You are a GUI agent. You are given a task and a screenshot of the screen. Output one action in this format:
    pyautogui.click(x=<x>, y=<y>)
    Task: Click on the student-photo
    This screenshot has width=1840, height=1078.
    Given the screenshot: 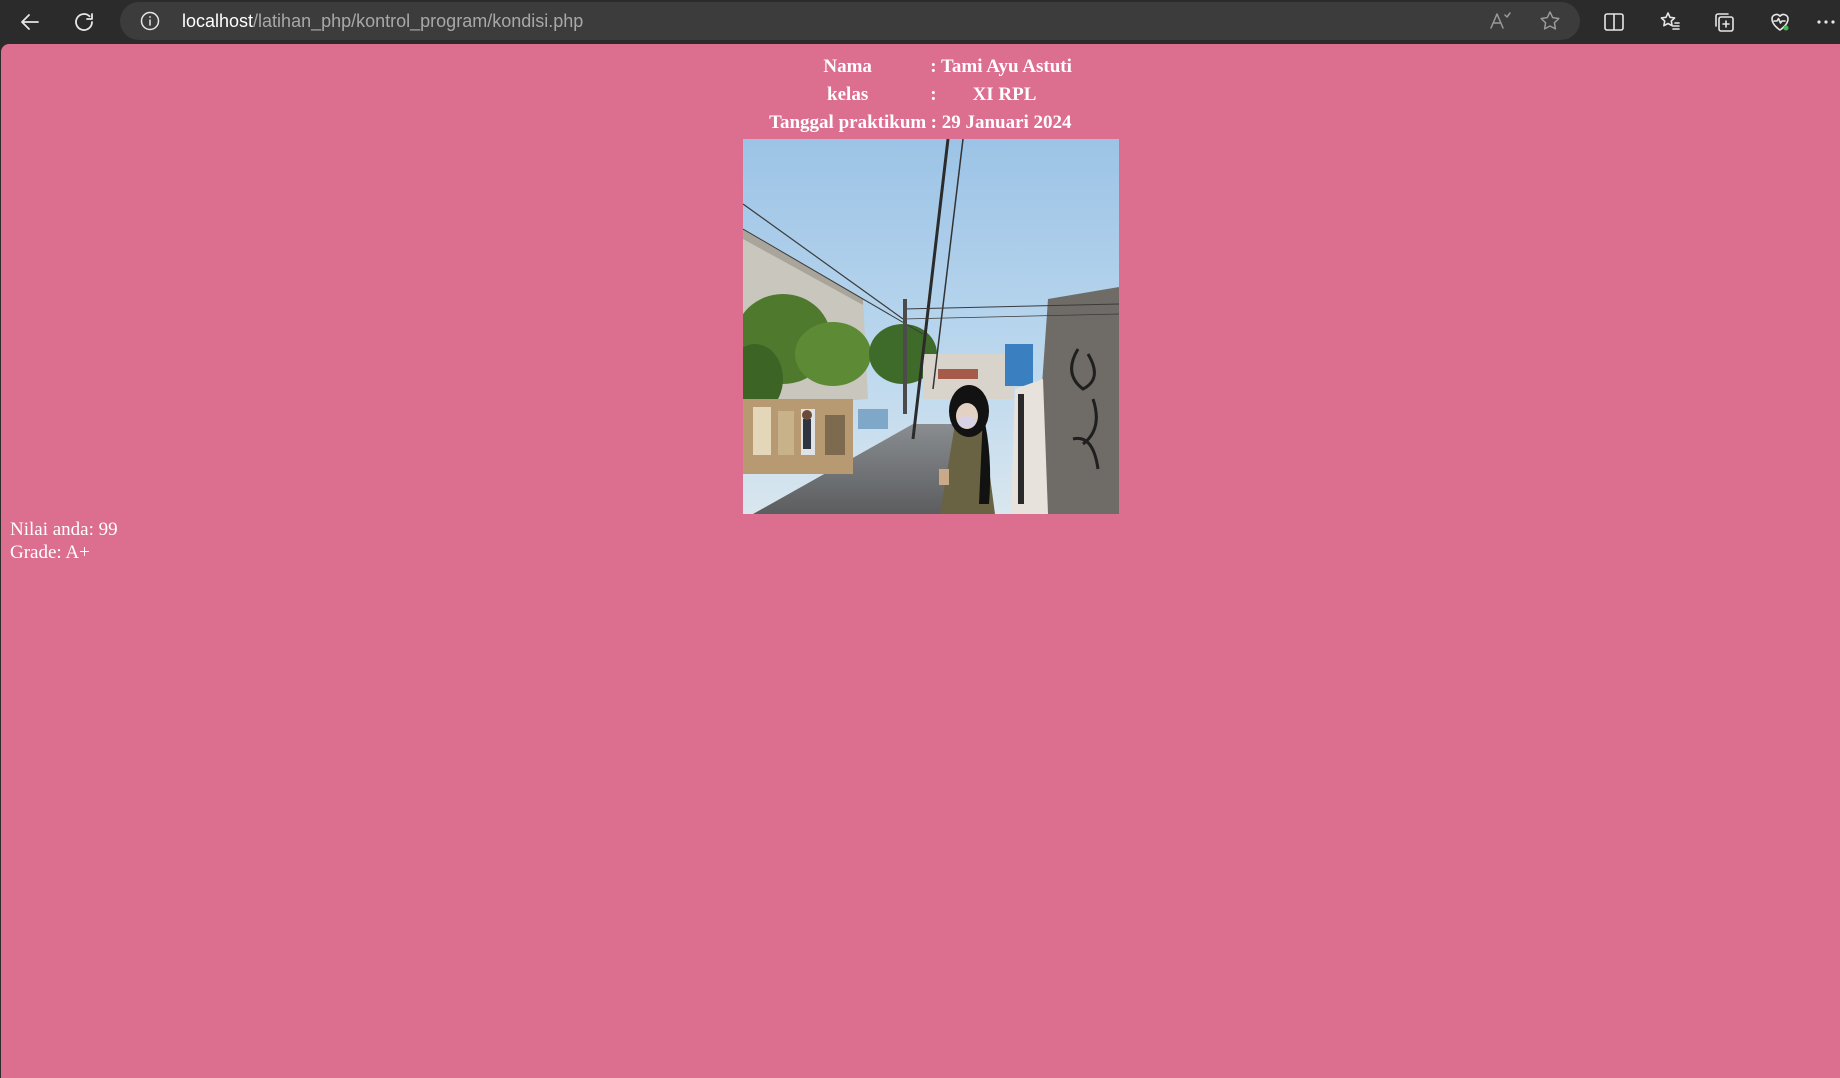 What is the action you would take?
    pyautogui.click(x=931, y=326)
    